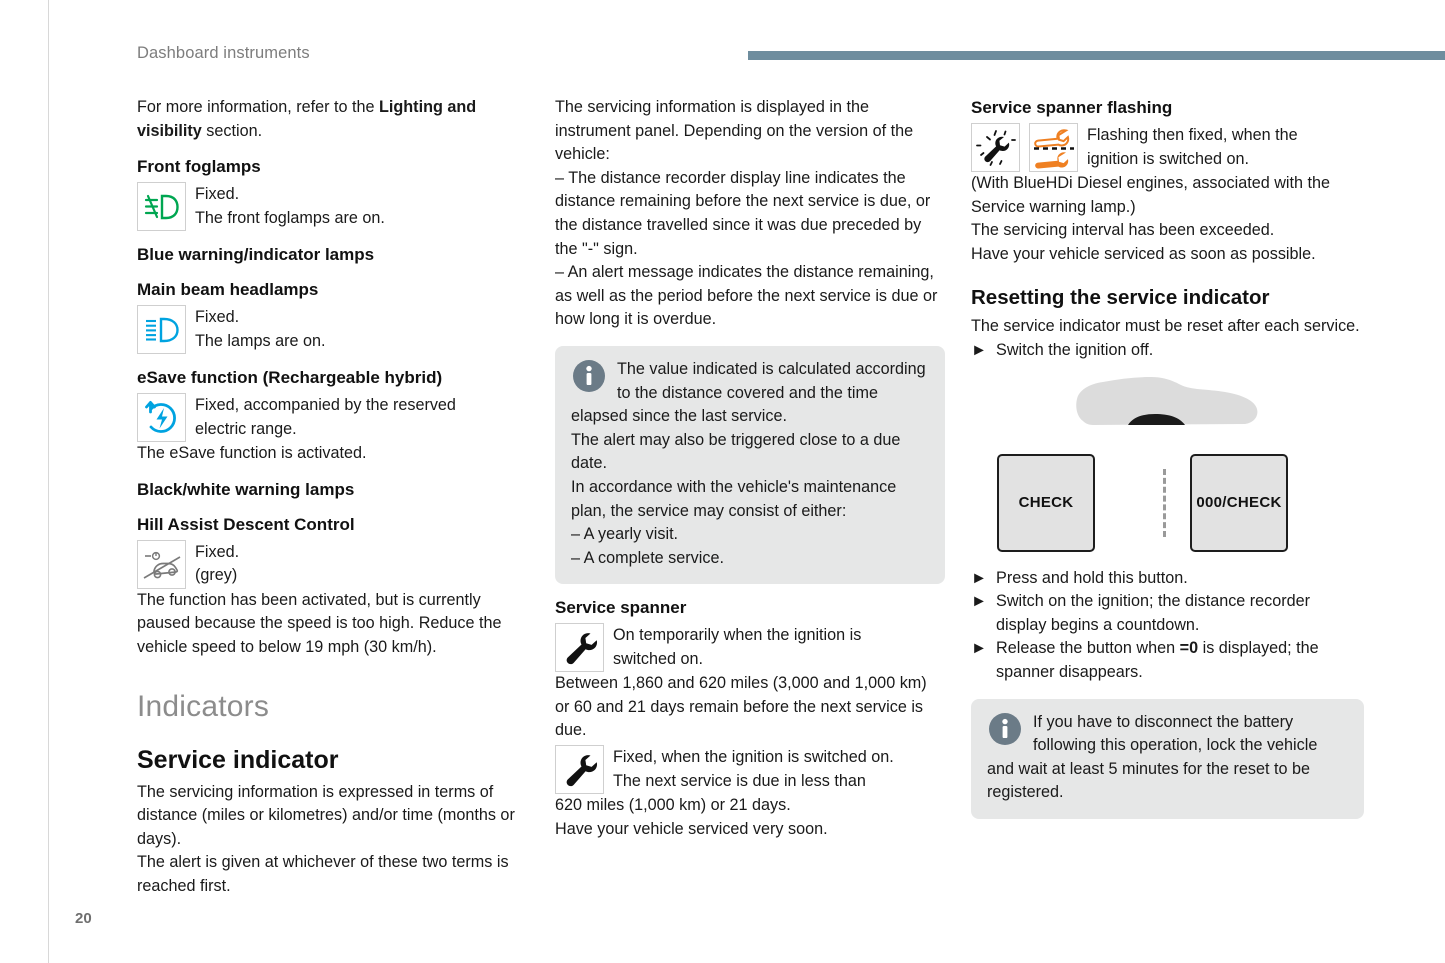 The width and height of the screenshot is (1445, 963). Describe the element at coordinates (216, 575) in the screenshot. I see `hill-assist-line2: (grey)` at that location.